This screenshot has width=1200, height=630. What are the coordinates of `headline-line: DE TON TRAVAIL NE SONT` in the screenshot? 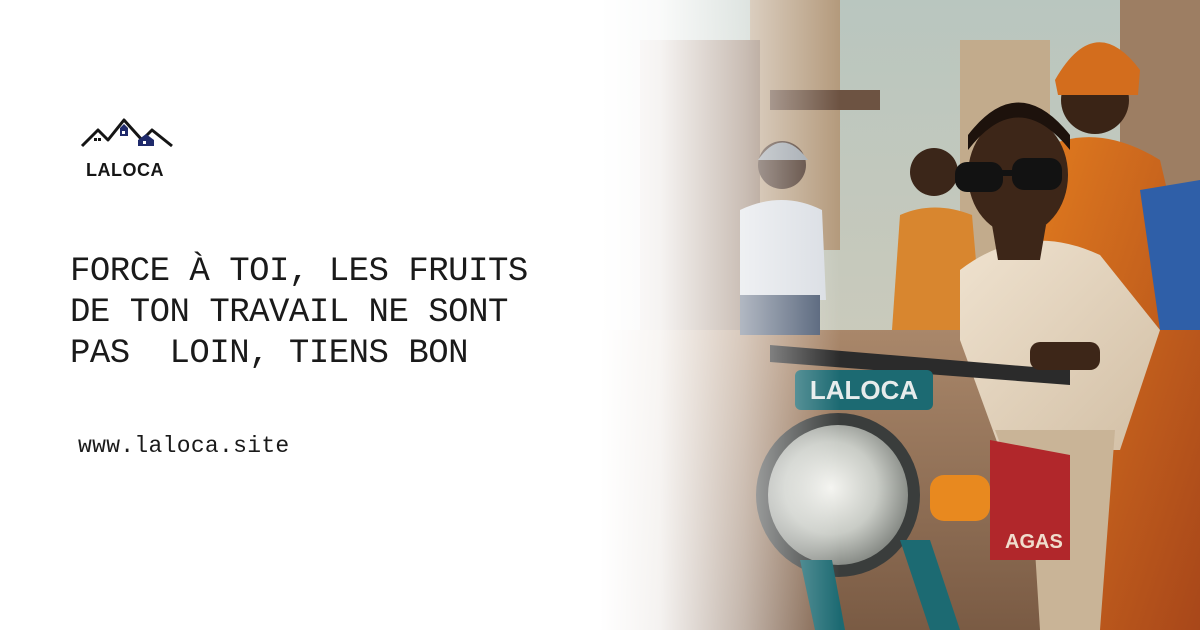 It's located at (289, 313).